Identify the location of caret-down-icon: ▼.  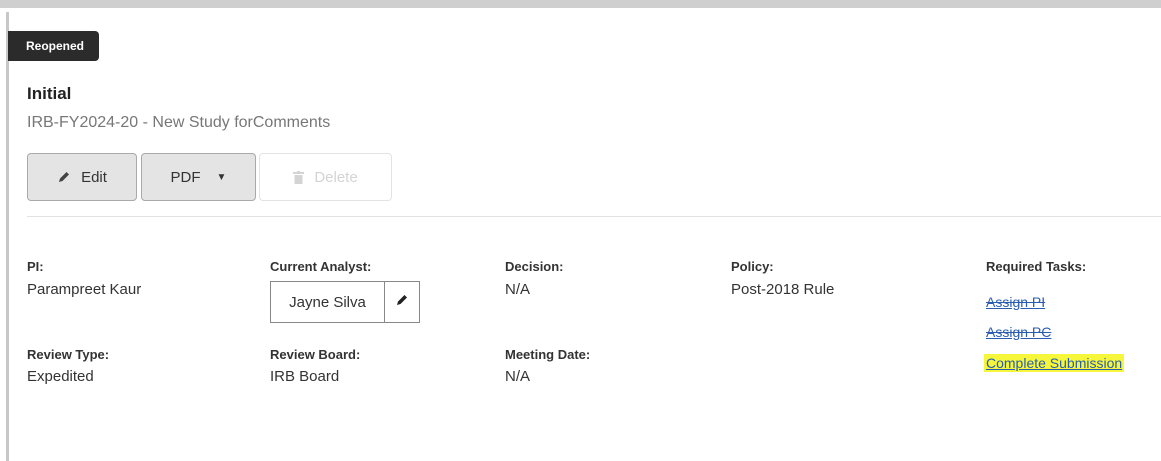
(221, 177).